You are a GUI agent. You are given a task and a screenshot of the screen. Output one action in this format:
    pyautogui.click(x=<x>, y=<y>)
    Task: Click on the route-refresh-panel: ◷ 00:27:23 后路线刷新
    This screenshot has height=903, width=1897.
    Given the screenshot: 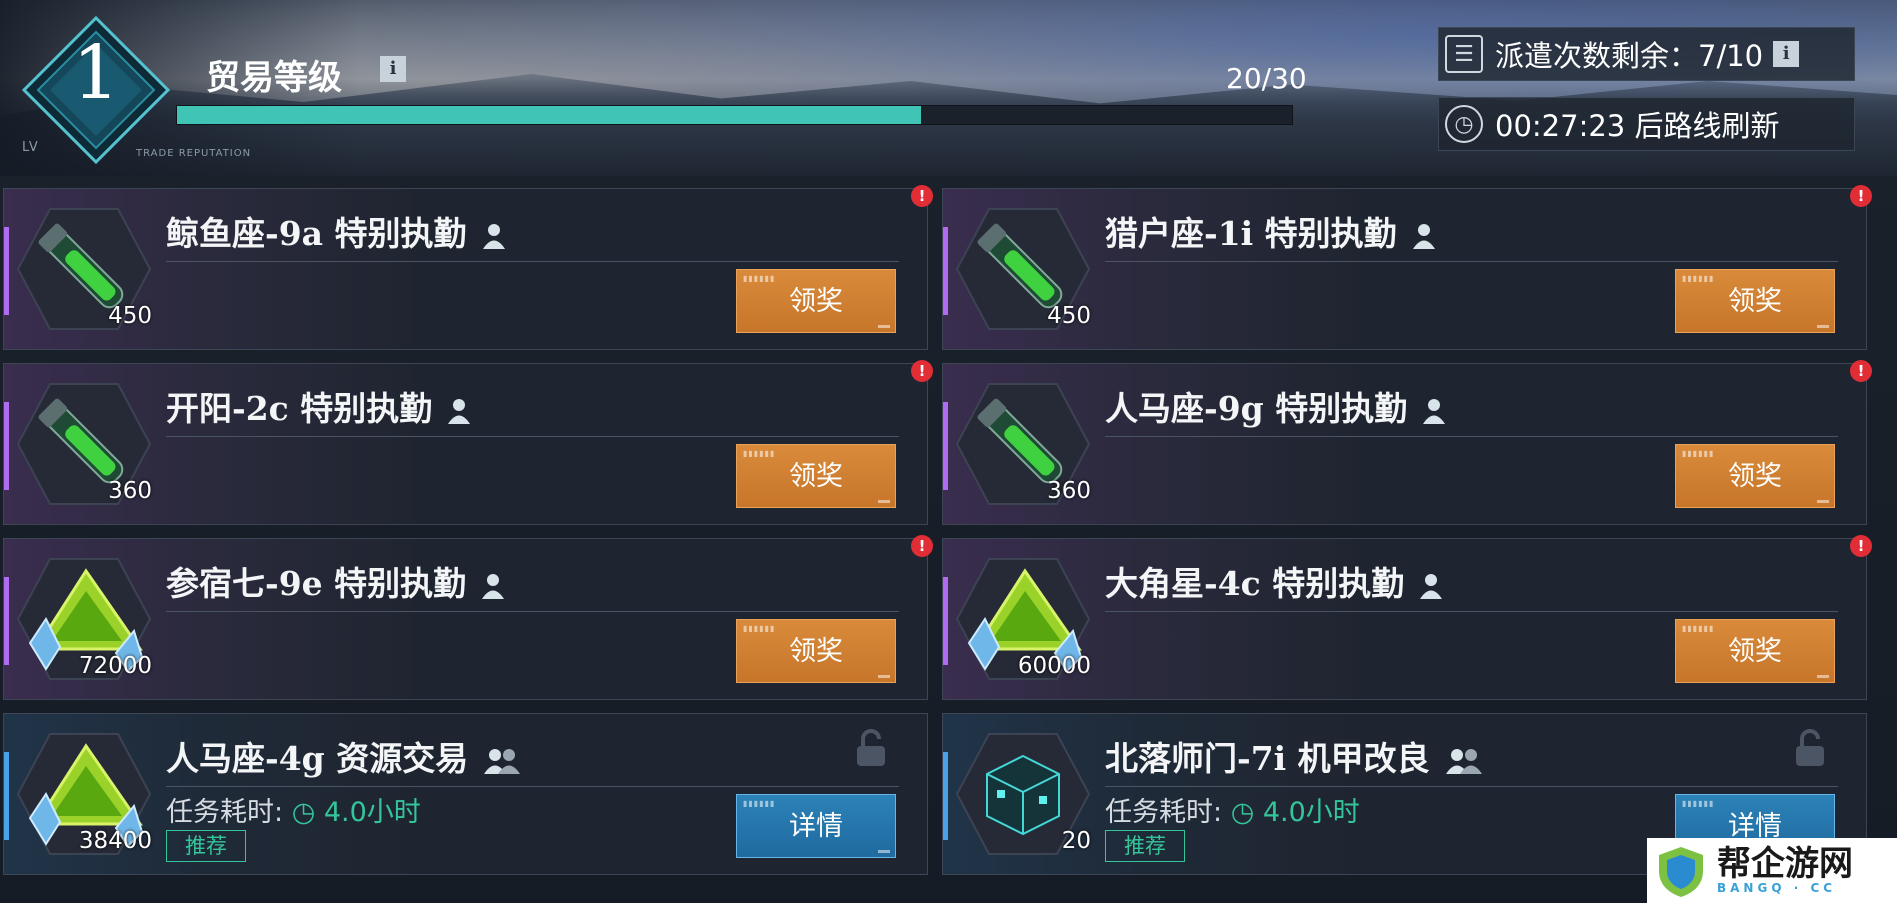 What is the action you would take?
    pyautogui.click(x=1646, y=124)
    